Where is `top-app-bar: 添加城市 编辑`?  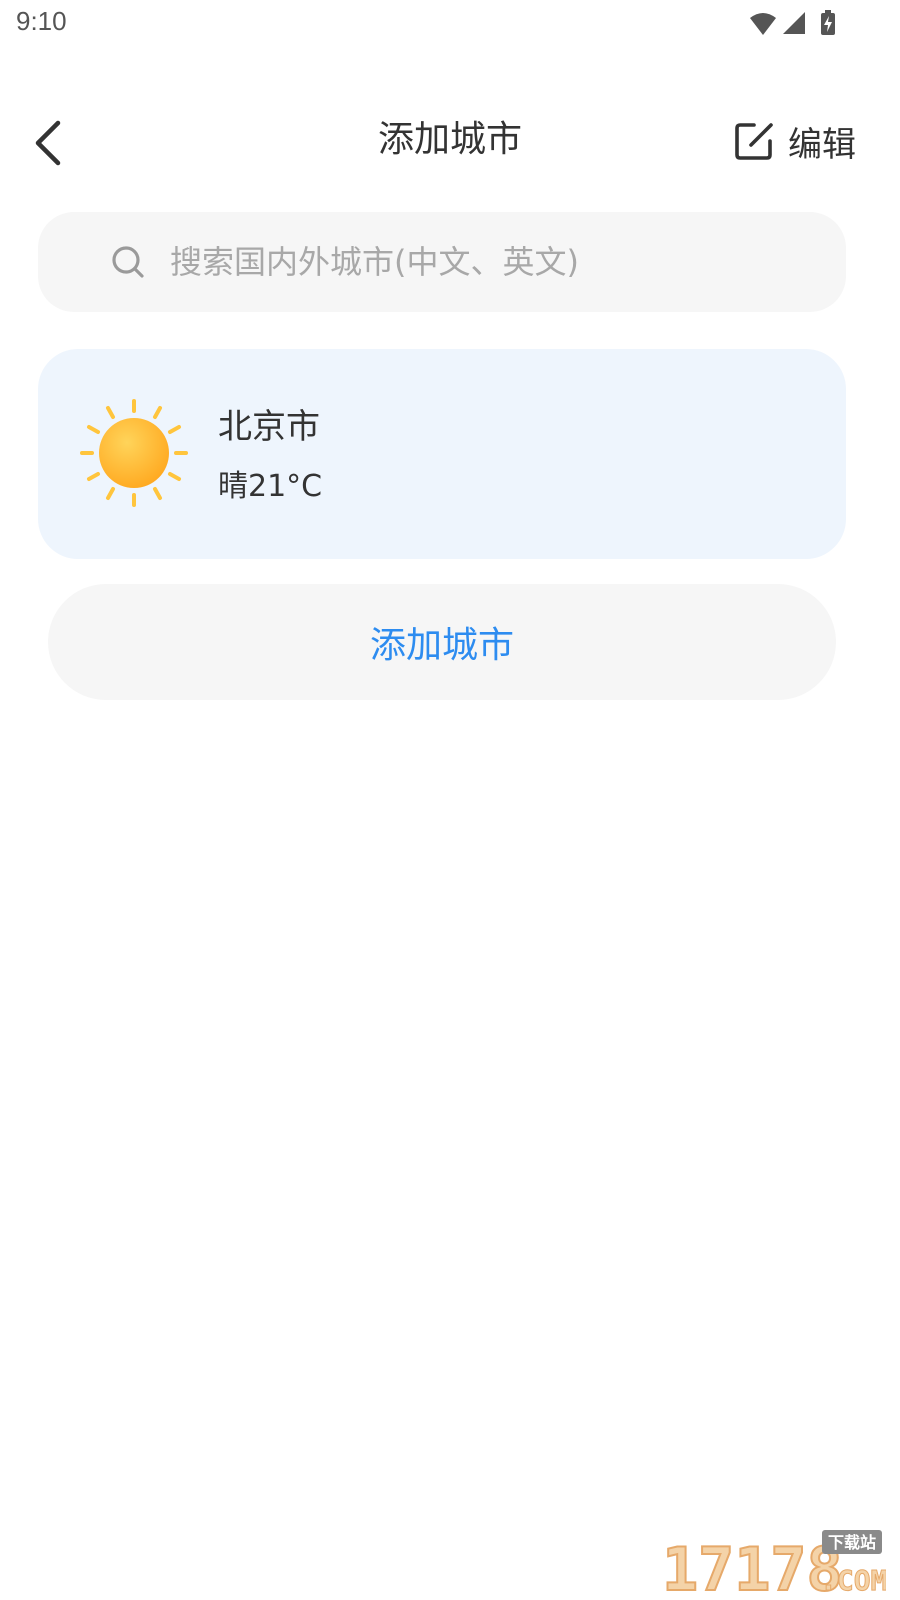
top-app-bar: 添加城市 编辑 is located at coordinates (450, 143).